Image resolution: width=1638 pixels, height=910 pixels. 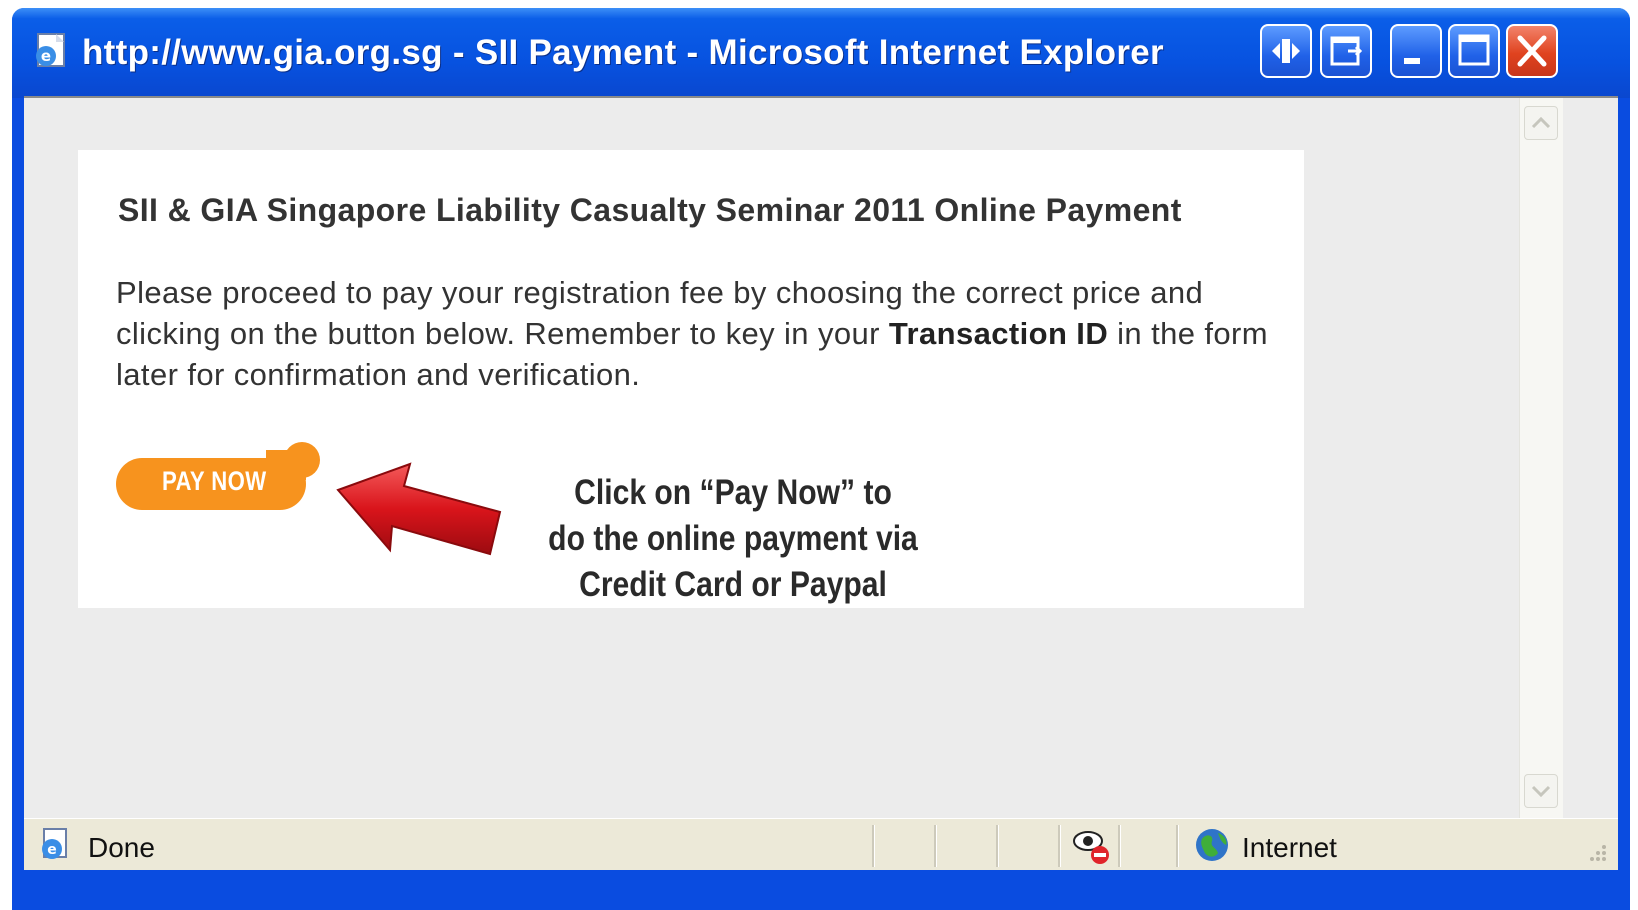 I want to click on hint-line: do the online payment via, so click(x=733, y=538).